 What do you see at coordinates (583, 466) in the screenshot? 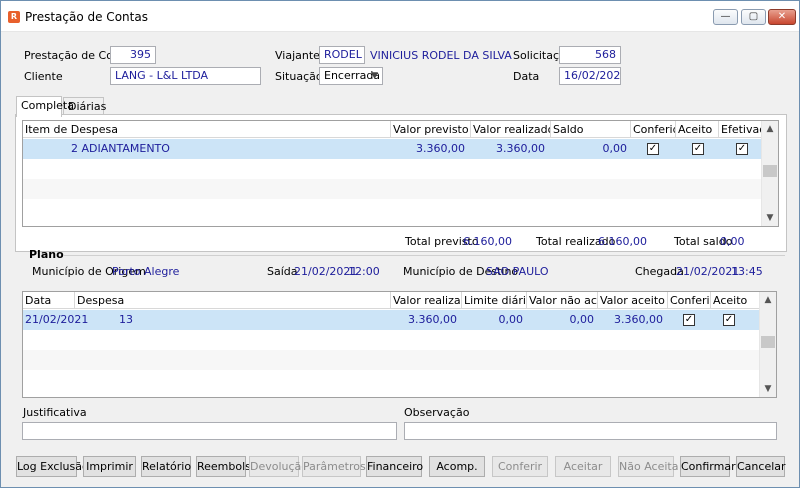
I see `aceitar-button: Aceitar` at bounding box center [583, 466].